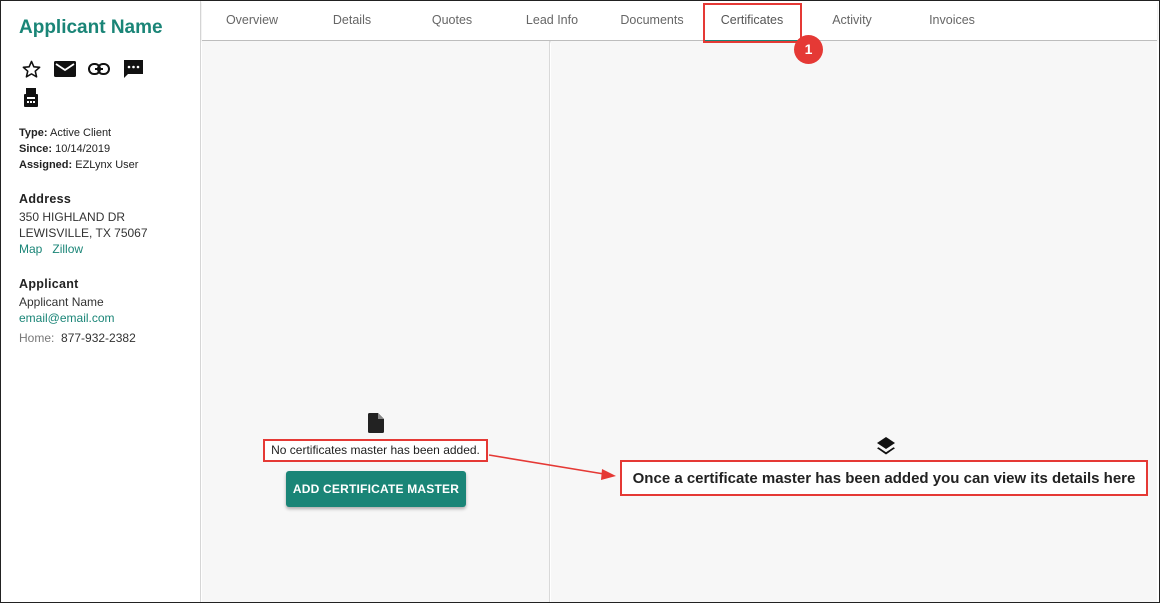 The height and width of the screenshot is (603, 1160). Describe the element at coordinates (61, 302) in the screenshot. I see `applicant-name: Applicant Name` at that location.